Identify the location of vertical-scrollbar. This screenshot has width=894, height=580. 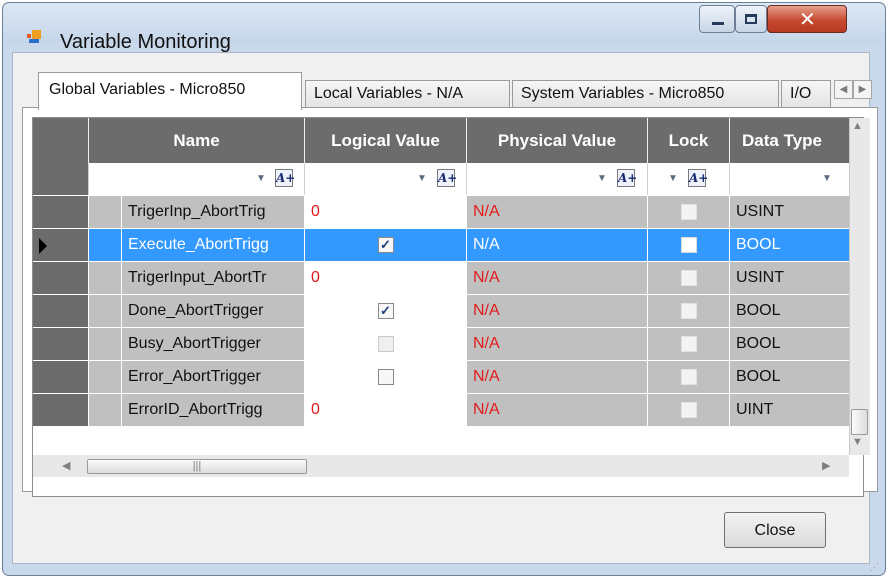
(859, 286).